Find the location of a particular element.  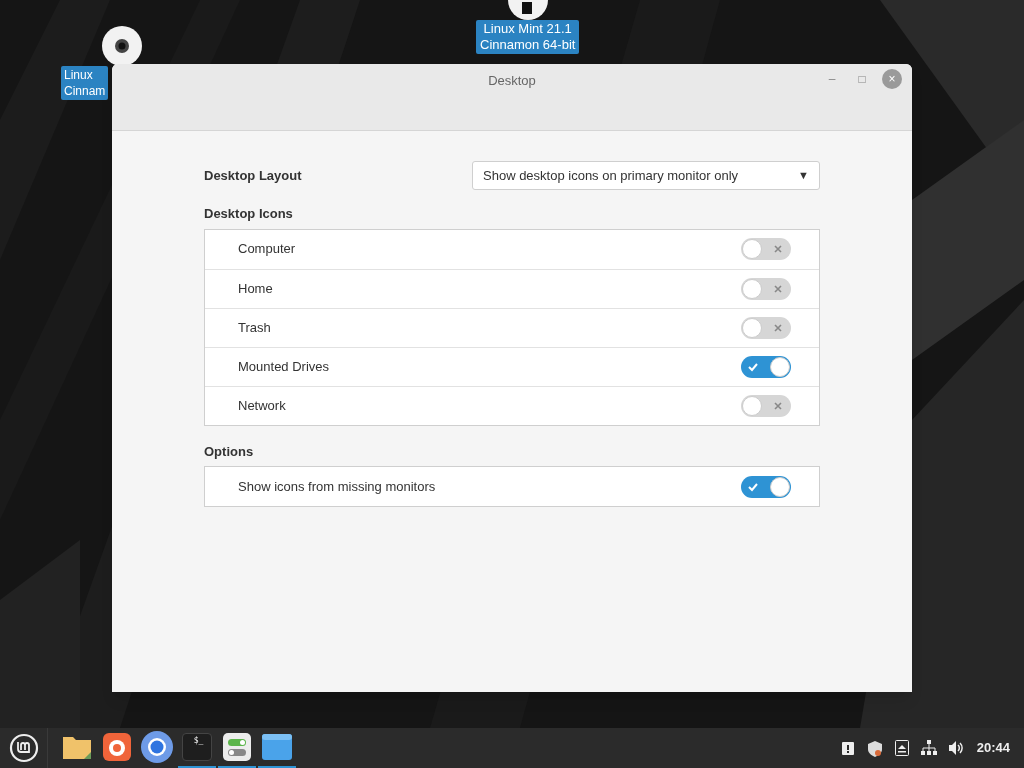

shield-icon is located at coordinates (874, 748).